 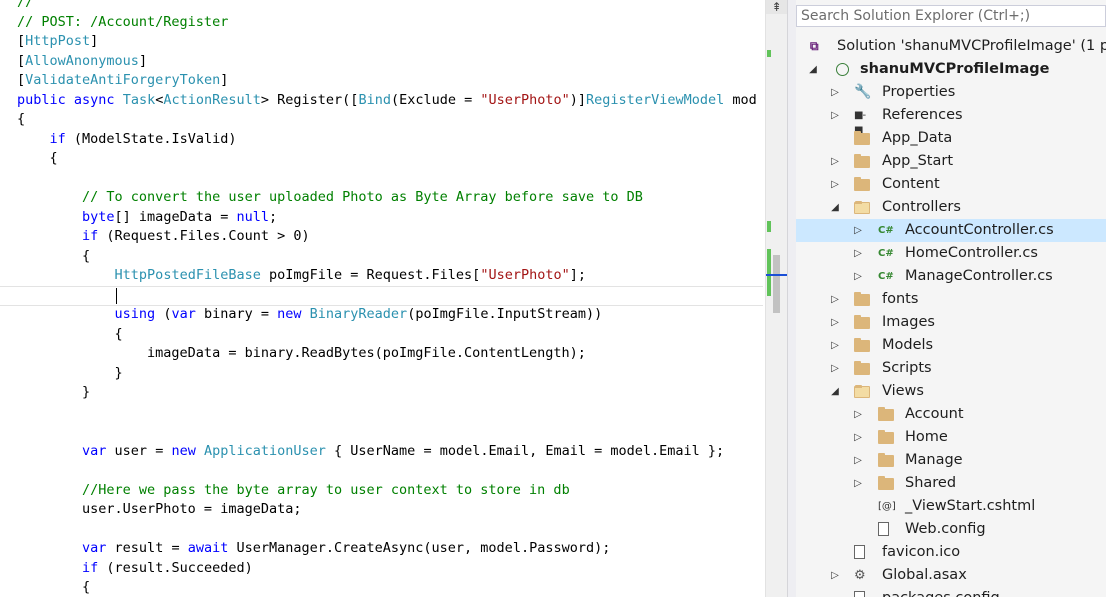 I want to click on code-token: }, so click(x=70, y=372).